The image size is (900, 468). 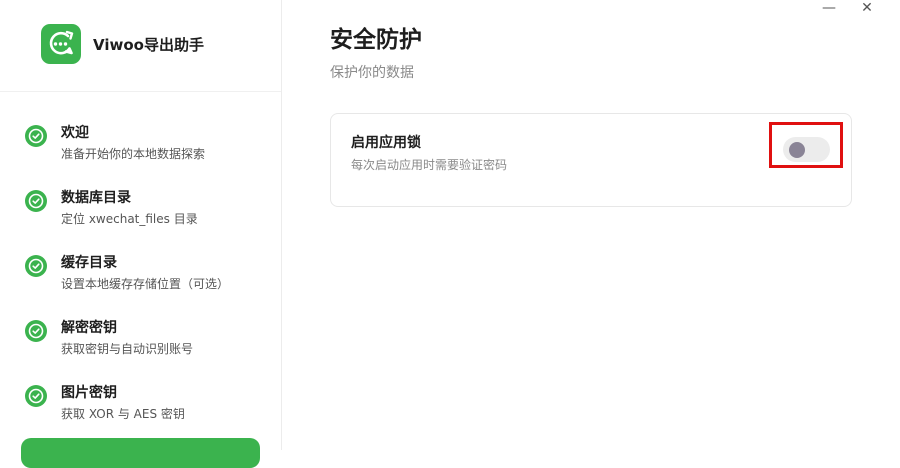 I want to click on step-item-database-dir: 数据库目录 定位 xwechat_files 目录, so click(x=140, y=215).